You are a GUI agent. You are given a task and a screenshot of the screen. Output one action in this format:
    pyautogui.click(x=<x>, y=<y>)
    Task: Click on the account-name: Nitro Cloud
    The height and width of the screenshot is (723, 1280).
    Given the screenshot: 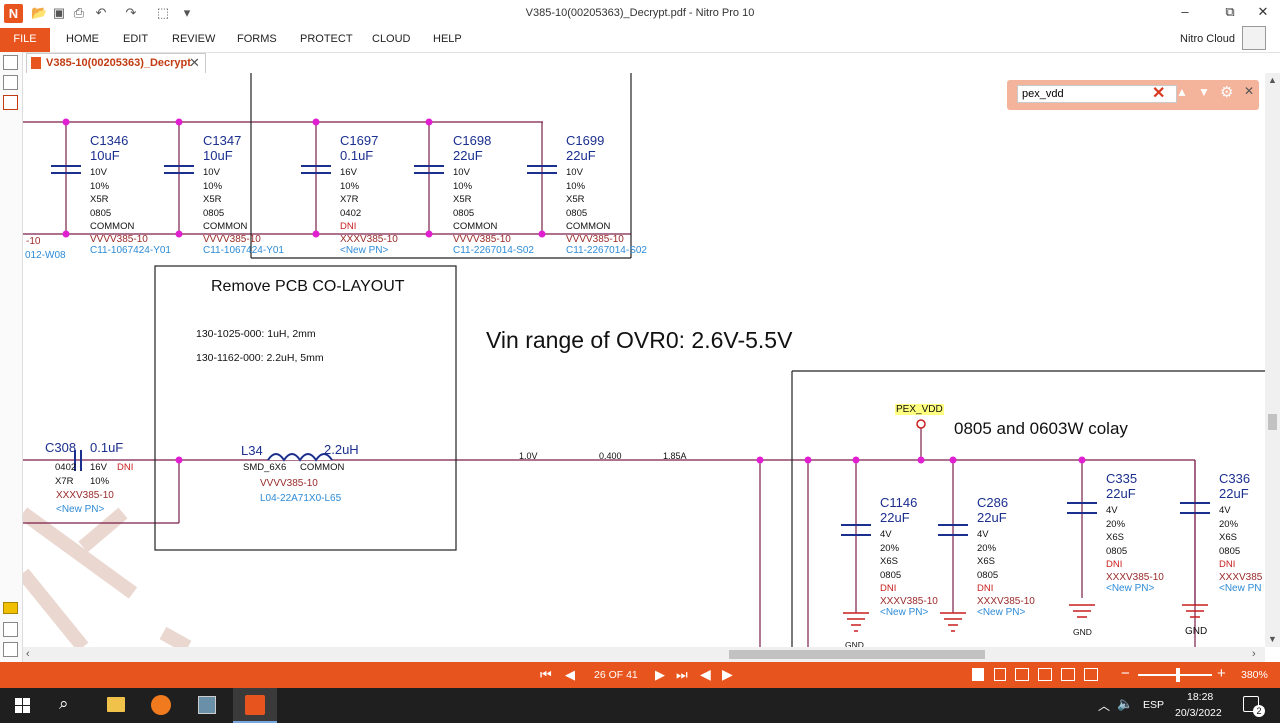 What is the action you would take?
    pyautogui.click(x=1207, y=39)
    